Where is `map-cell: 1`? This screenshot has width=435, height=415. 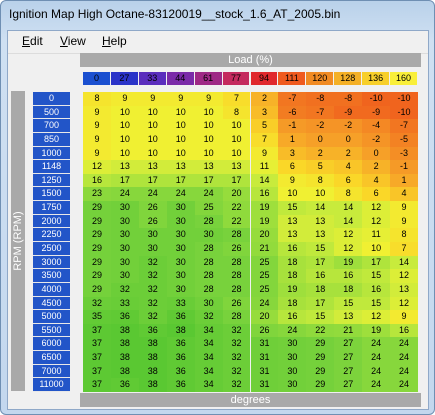
map-cell: 1 is located at coordinates (404, 180).